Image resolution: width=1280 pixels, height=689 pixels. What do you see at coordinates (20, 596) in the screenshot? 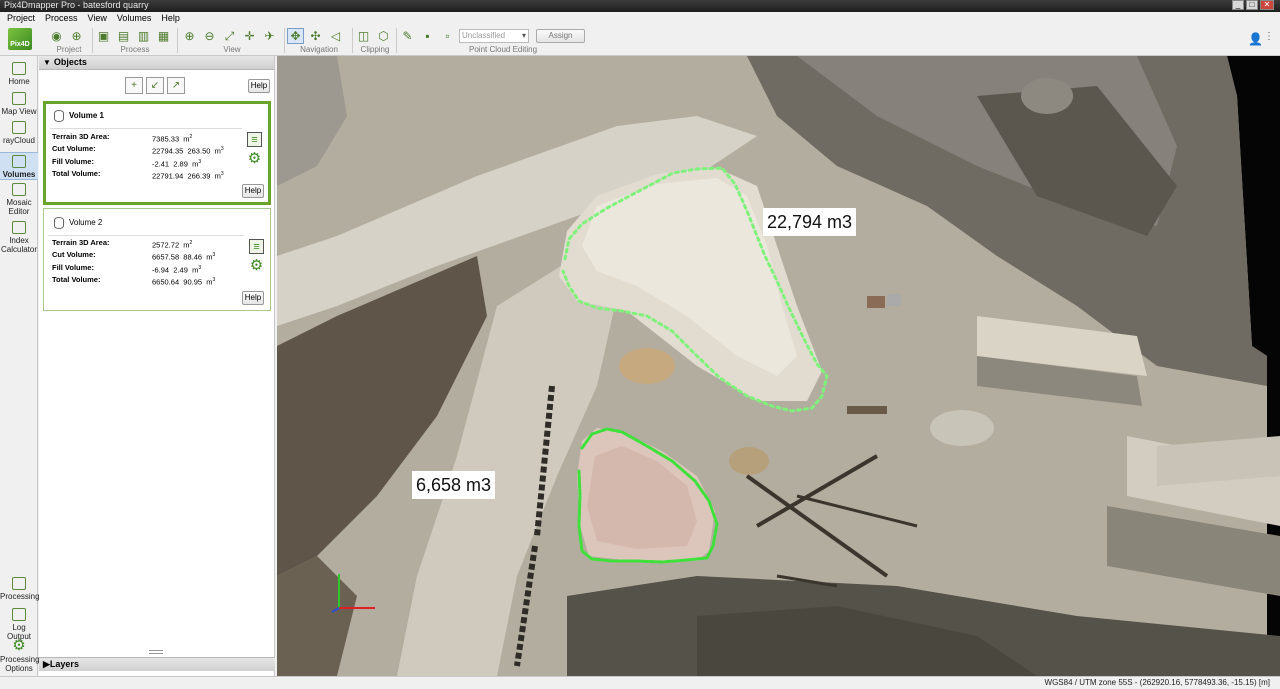
I see `sidebar-item-label: Processing` at bounding box center [20, 596].